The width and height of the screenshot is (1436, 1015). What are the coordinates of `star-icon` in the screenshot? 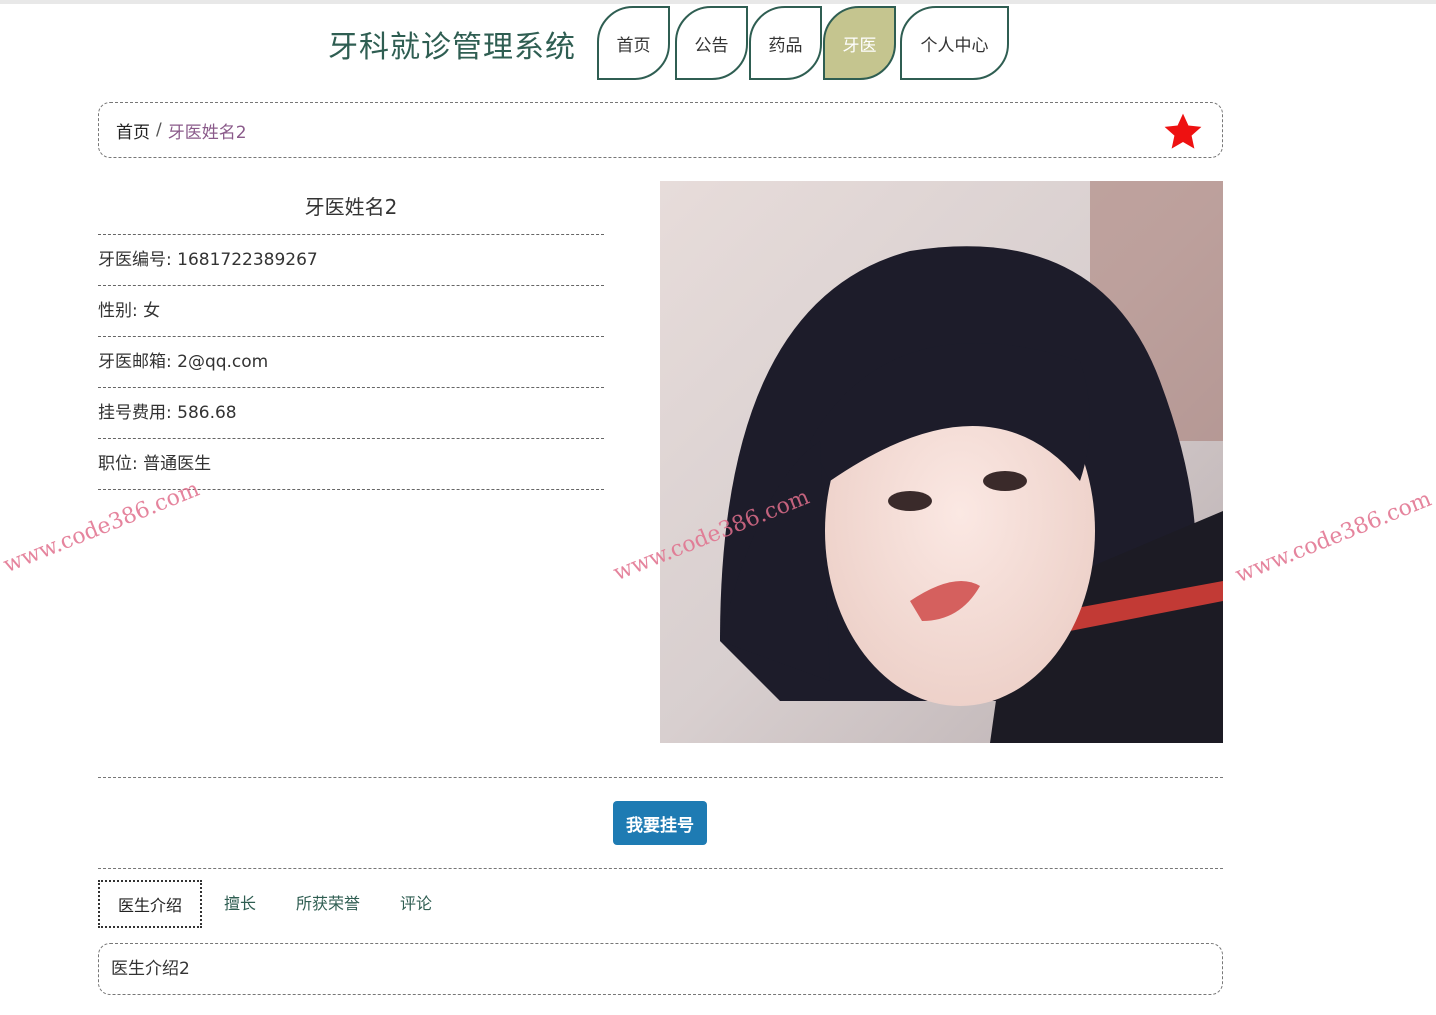 It's located at (1183, 132).